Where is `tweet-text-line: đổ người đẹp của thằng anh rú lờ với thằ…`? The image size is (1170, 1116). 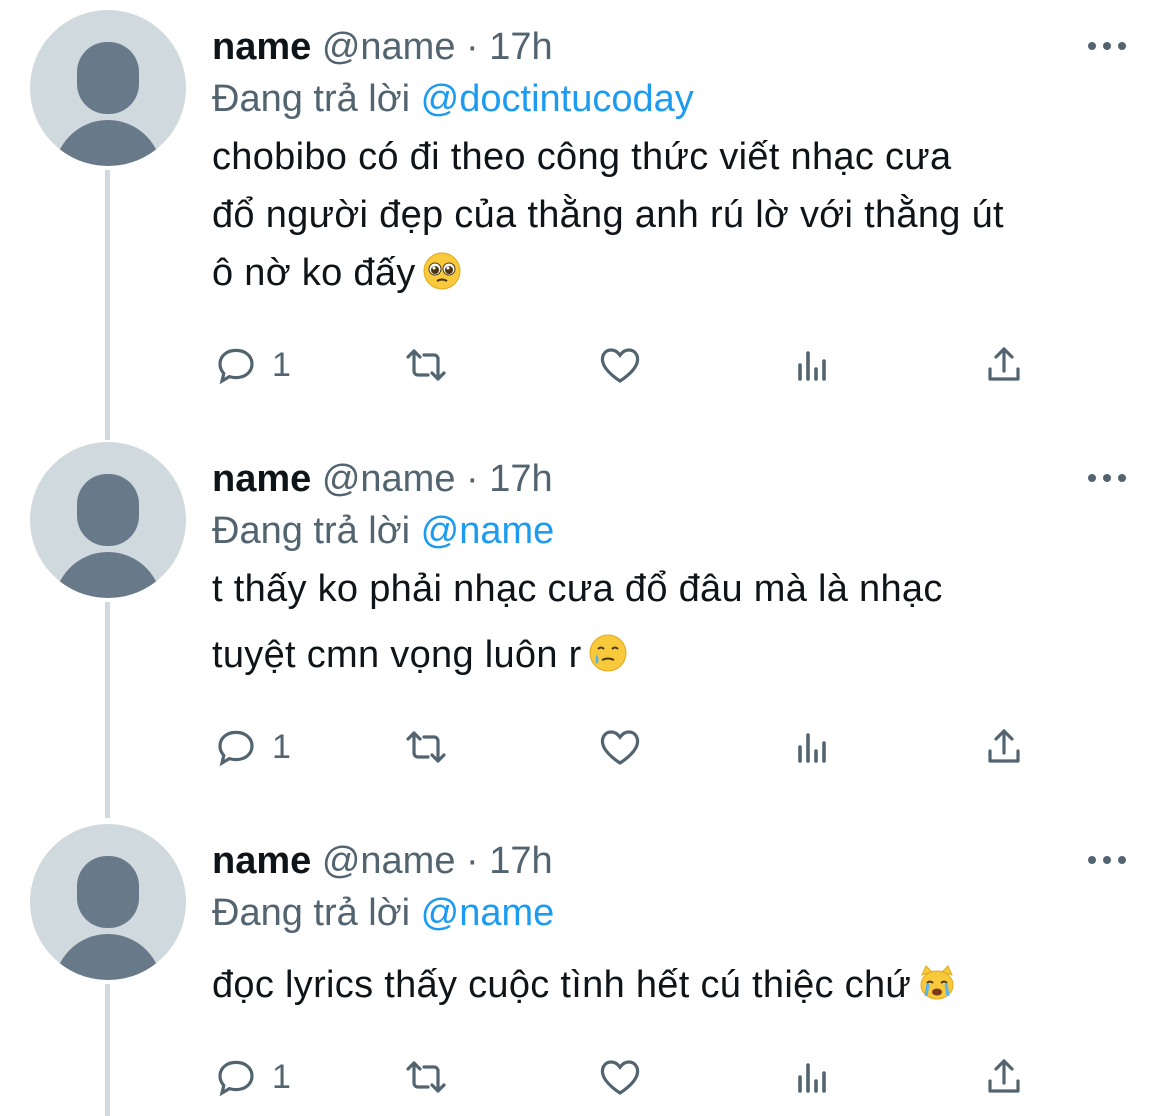 tweet-text-line: đổ người đẹp của thằng anh rú lờ với thằ… is located at coordinates (608, 215).